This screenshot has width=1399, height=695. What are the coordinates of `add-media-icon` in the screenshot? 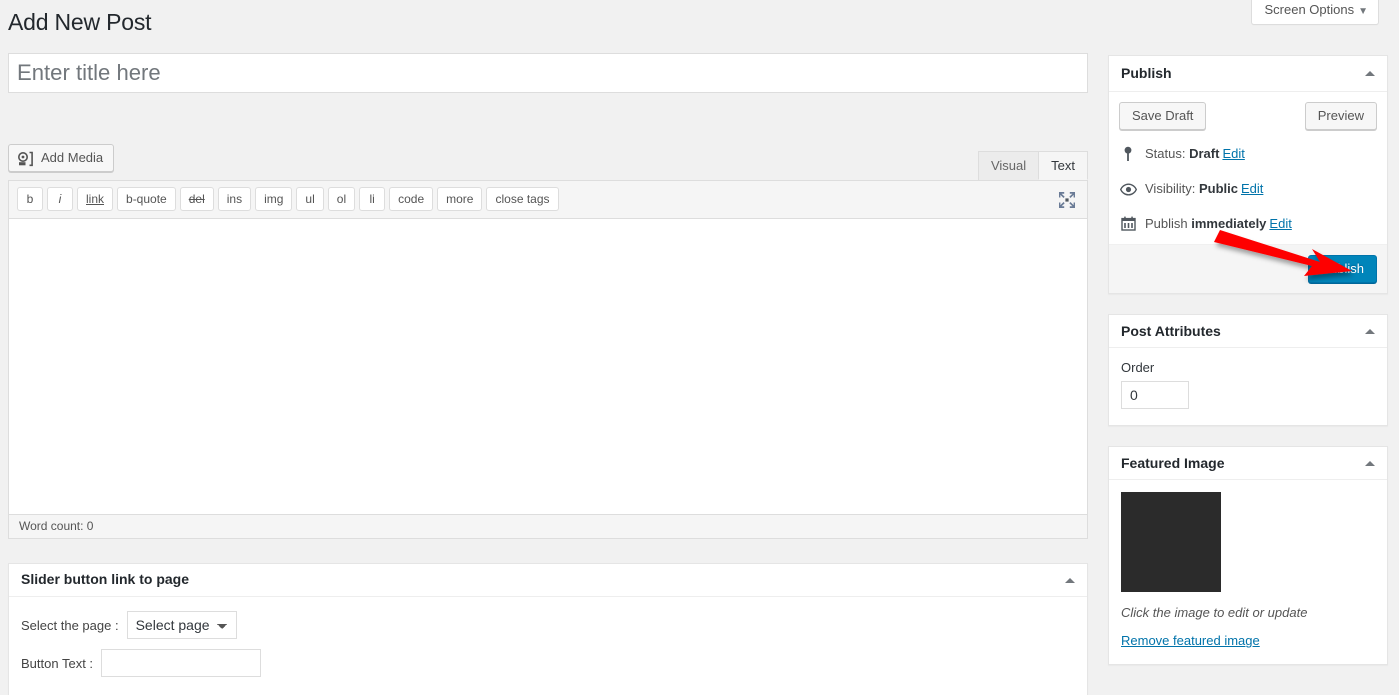 It's located at (26, 158).